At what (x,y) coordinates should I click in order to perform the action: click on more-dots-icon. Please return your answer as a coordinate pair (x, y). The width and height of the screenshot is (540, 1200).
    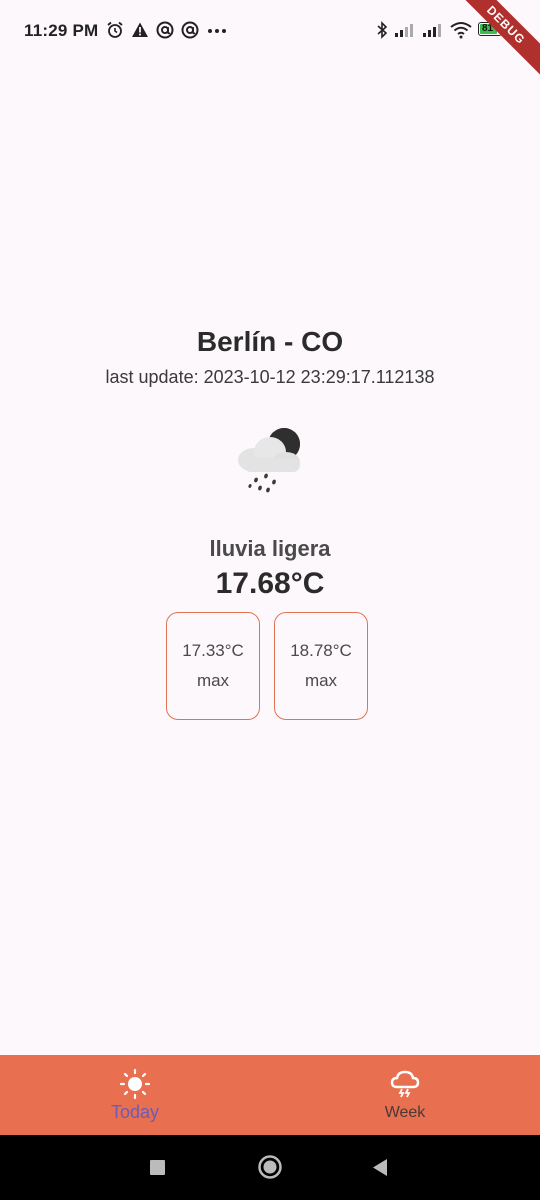
    Looking at the image, I should click on (217, 31).